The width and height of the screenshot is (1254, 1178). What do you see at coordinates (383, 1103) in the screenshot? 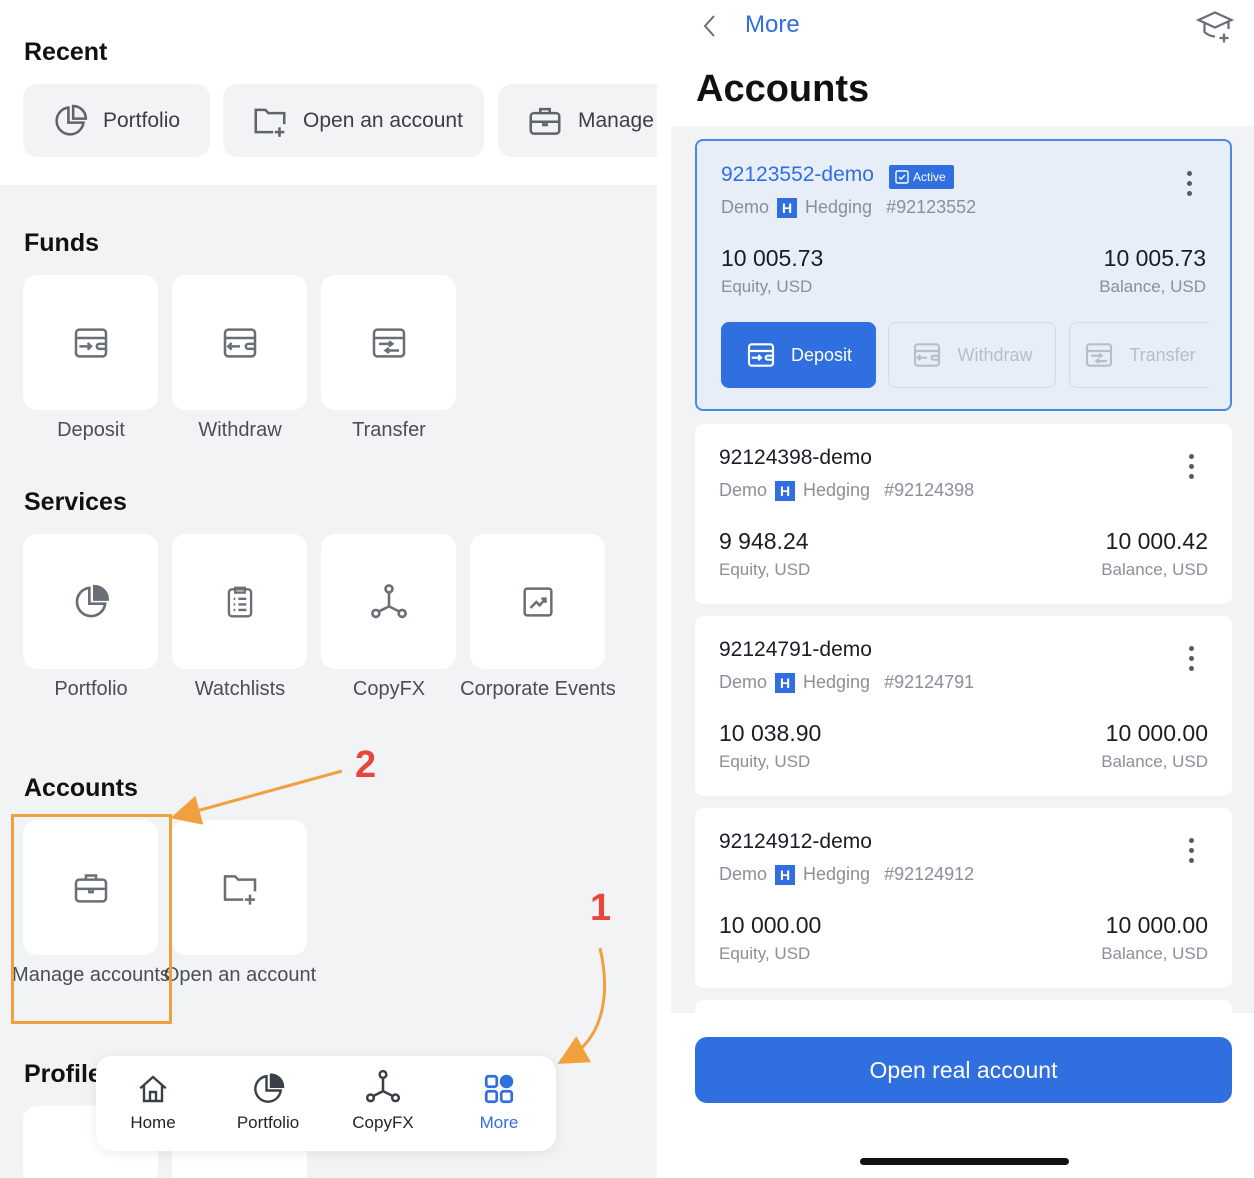
I see `nav-copyfx: CopyFX` at bounding box center [383, 1103].